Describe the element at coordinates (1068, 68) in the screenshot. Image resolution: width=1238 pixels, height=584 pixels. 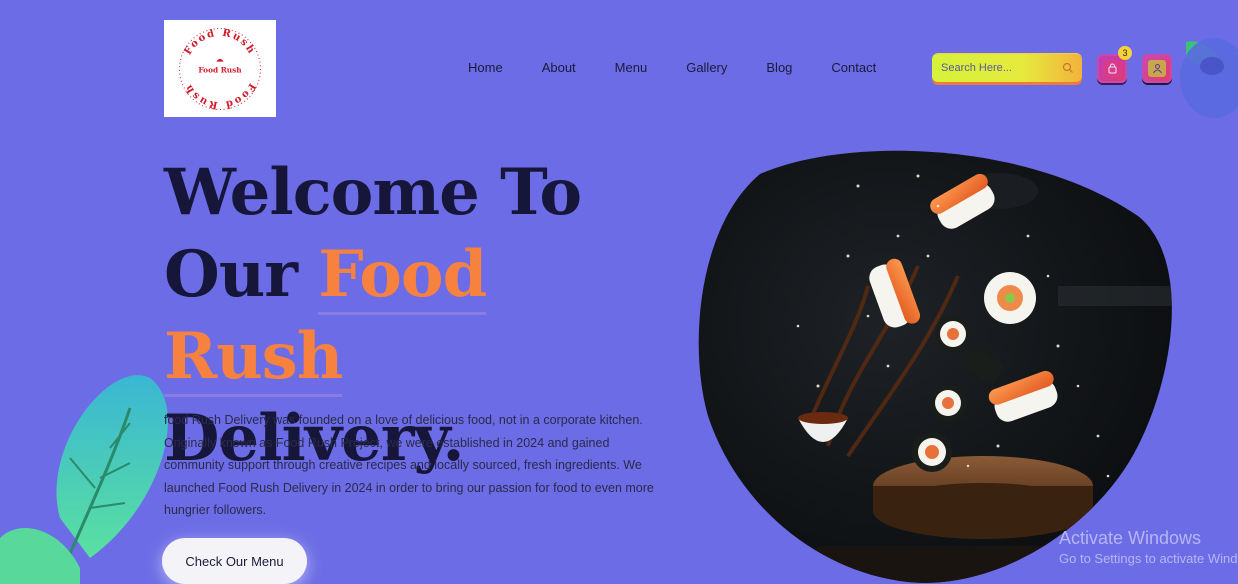
I see `search-icon` at that location.